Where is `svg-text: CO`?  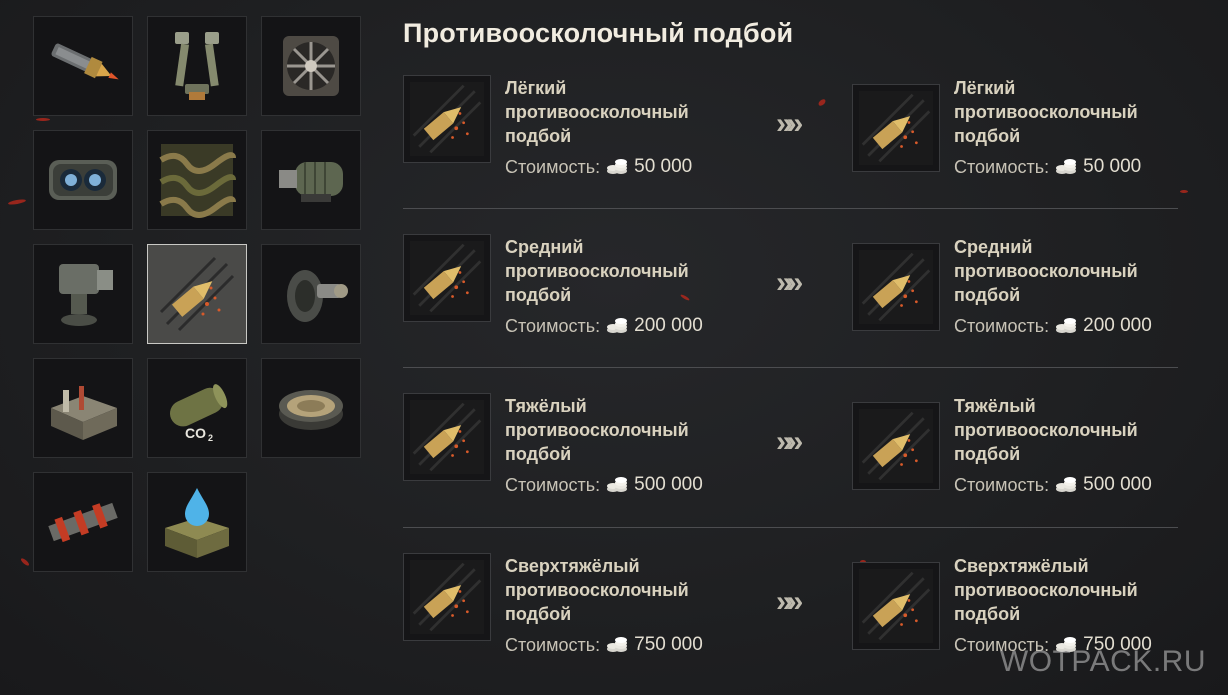
svg-text: CO is located at coordinates (195, 433).